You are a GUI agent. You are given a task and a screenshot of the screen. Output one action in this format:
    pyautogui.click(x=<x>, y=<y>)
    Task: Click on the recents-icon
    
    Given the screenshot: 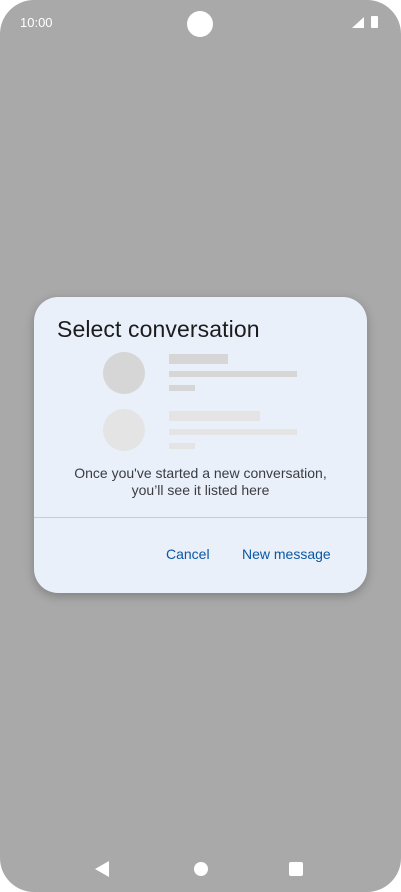 What is the action you would take?
    pyautogui.click(x=296, y=869)
    